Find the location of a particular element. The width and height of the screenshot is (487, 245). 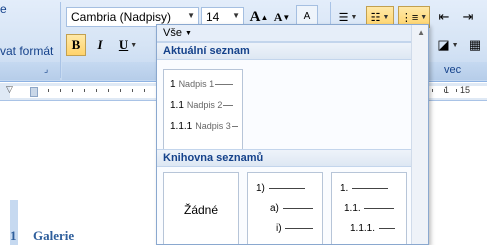

list-library-tile-numbered: 1) a) i) is located at coordinates (285, 208).